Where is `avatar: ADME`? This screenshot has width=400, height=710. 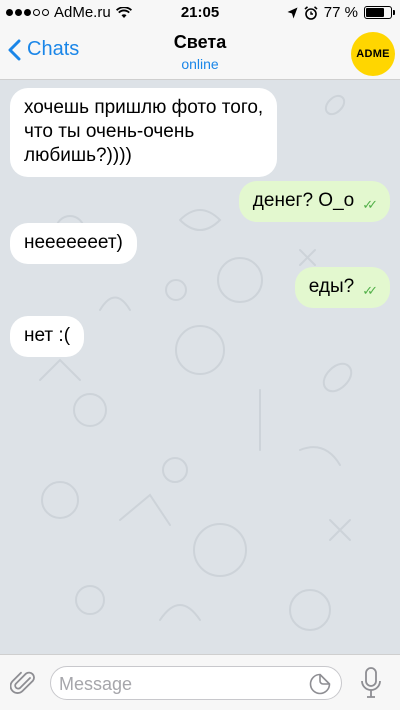 avatar: ADME is located at coordinates (373, 54).